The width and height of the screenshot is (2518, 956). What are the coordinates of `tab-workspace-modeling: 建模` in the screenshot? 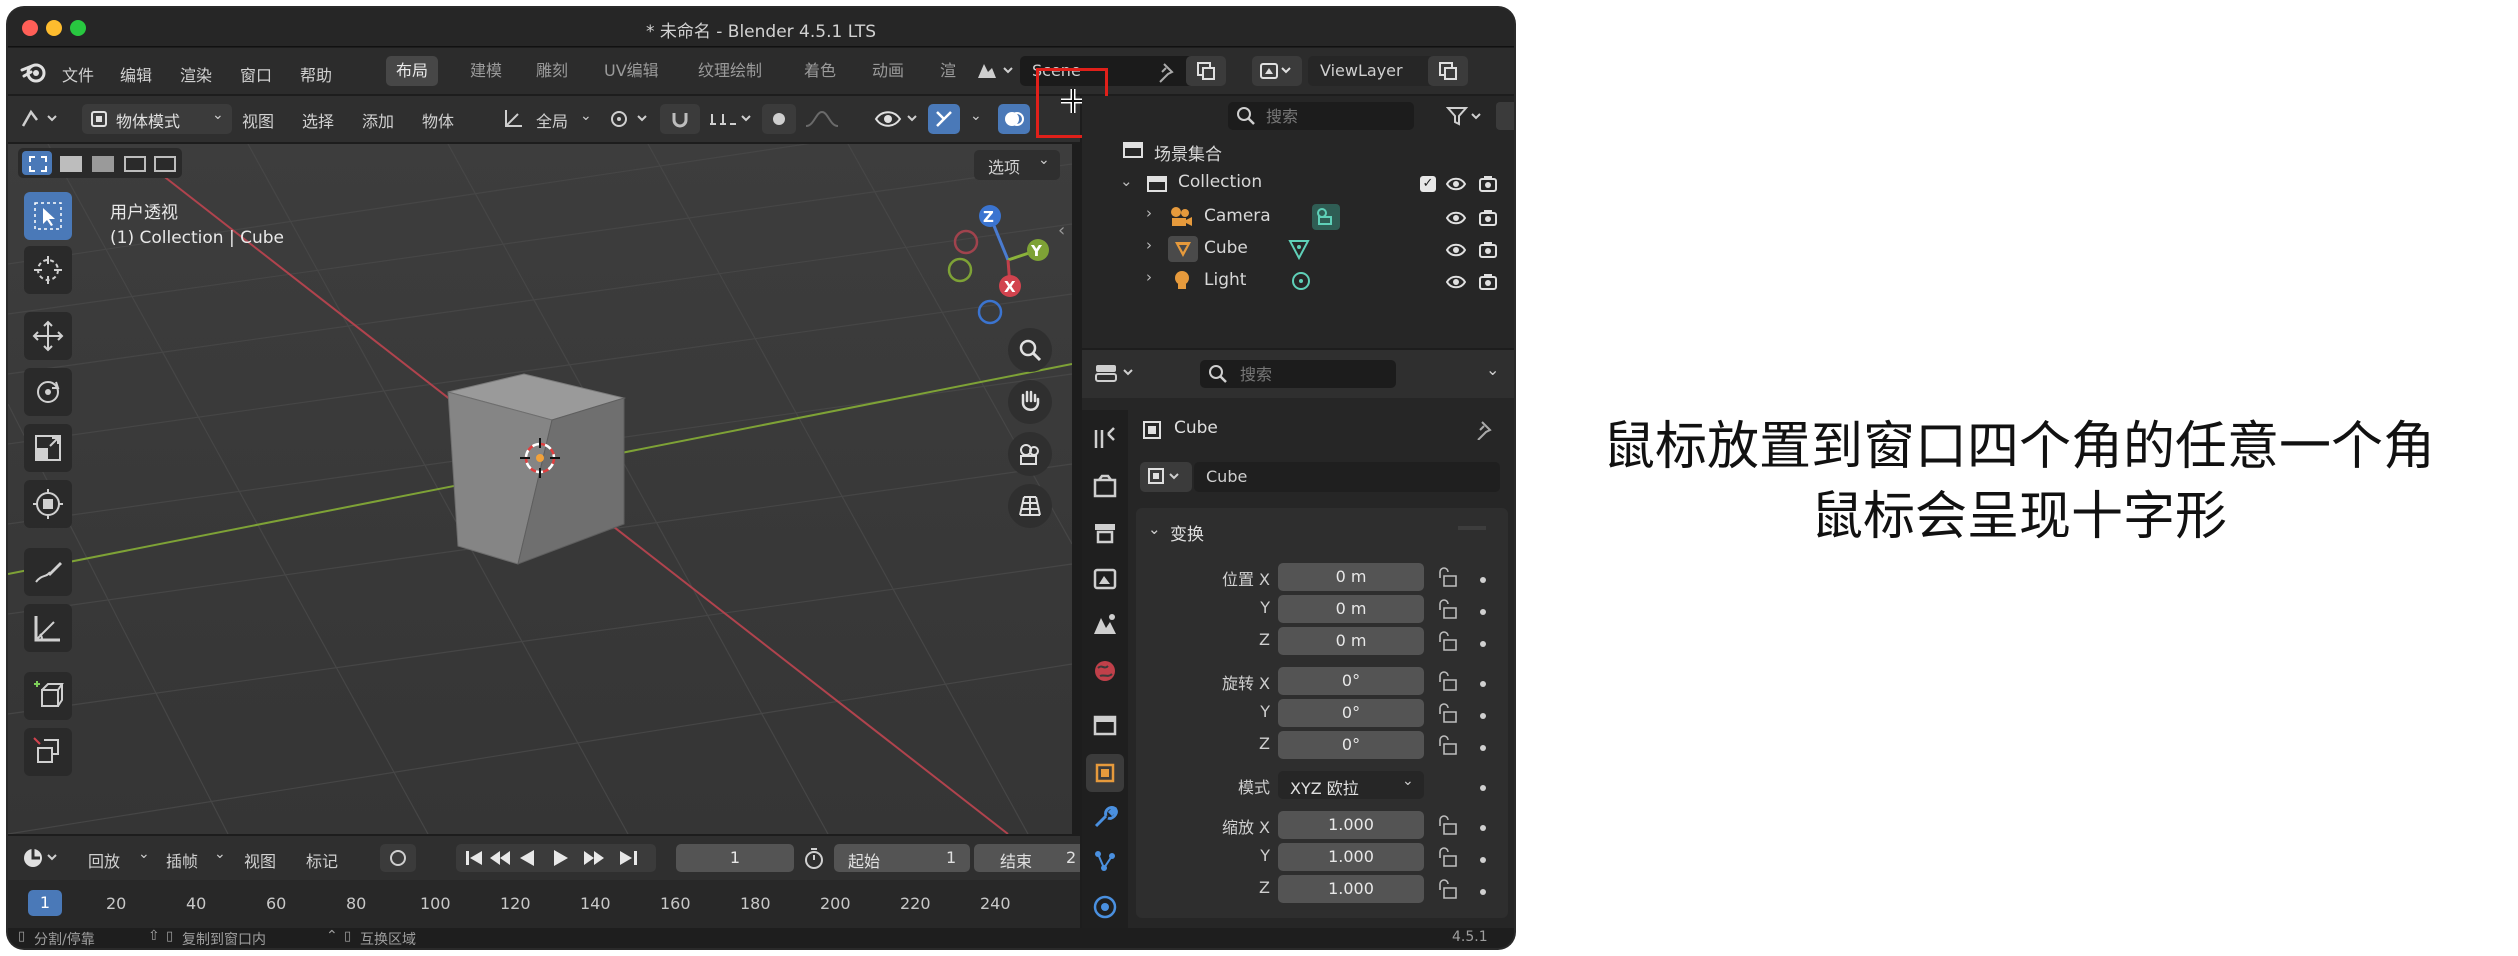 It's located at (486, 71).